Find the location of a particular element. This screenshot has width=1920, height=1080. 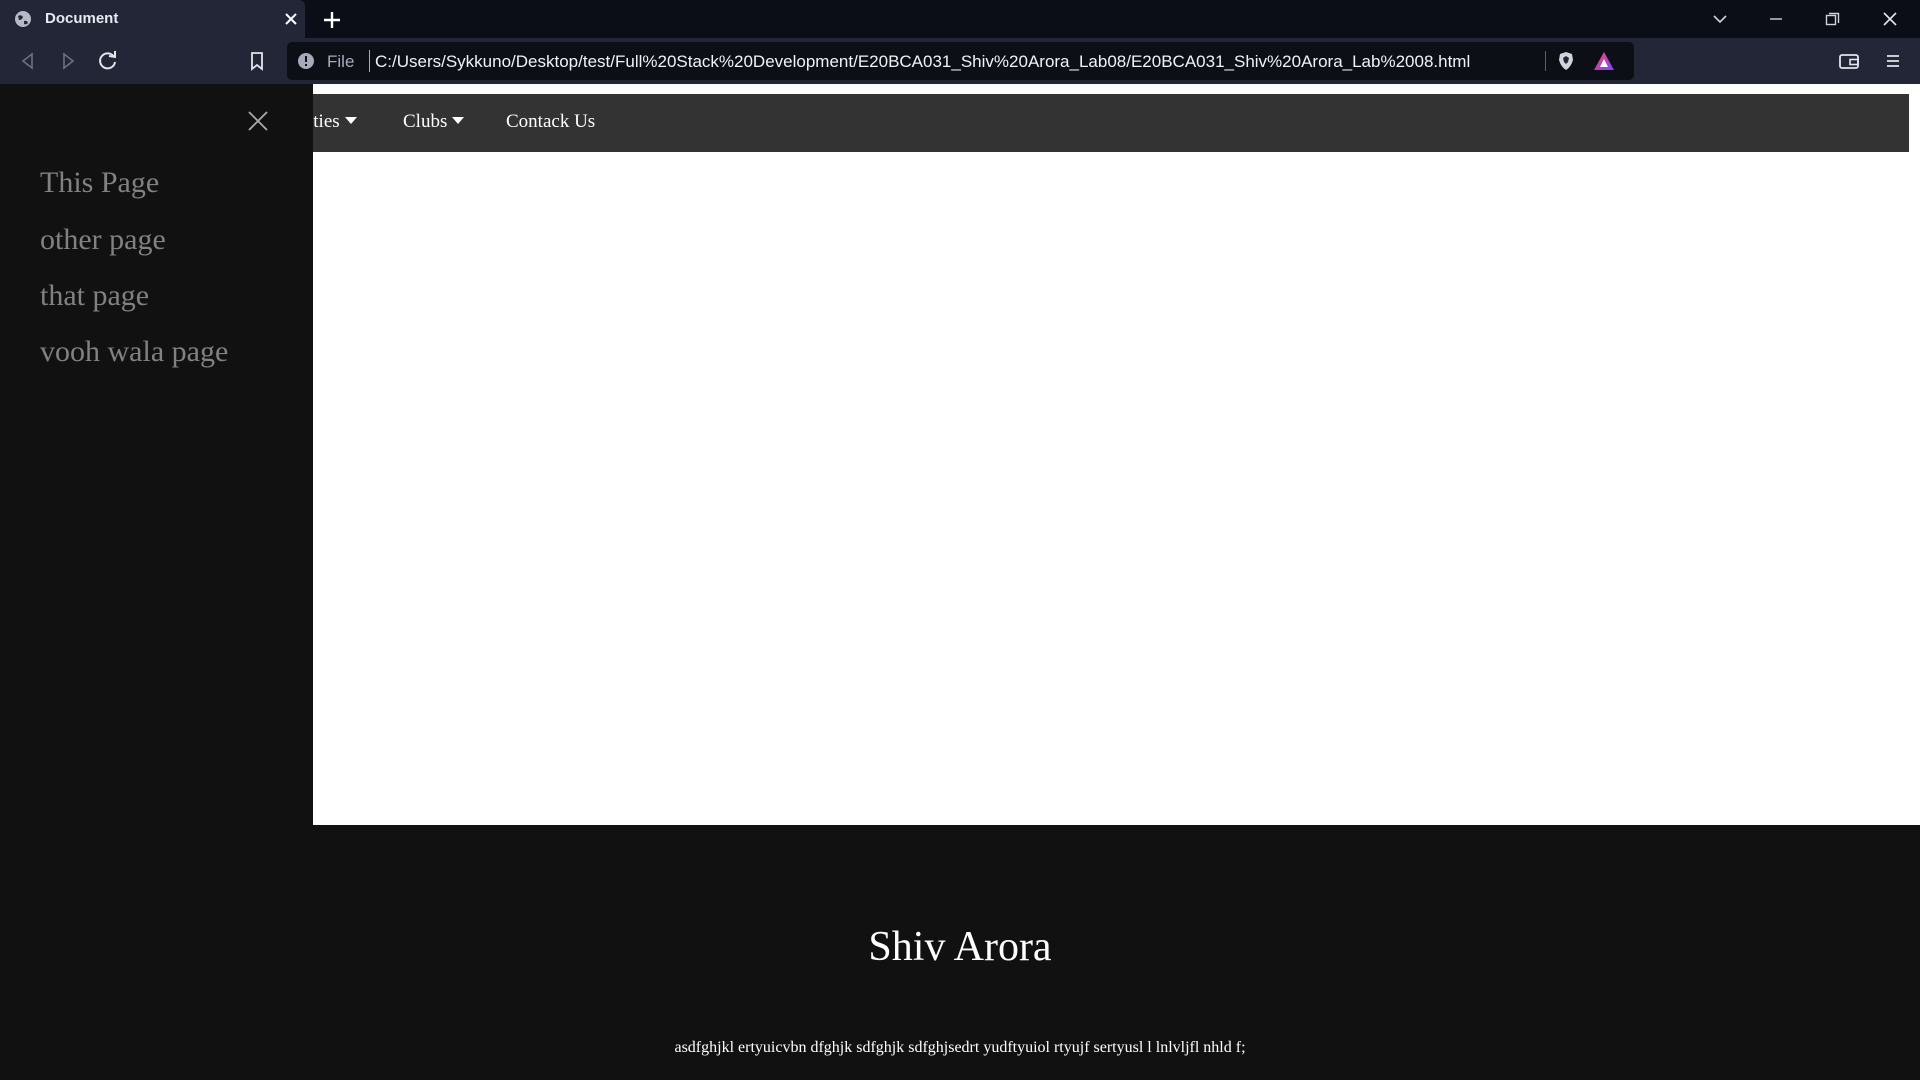

chevron-down-icon is located at coordinates (1720, 19).